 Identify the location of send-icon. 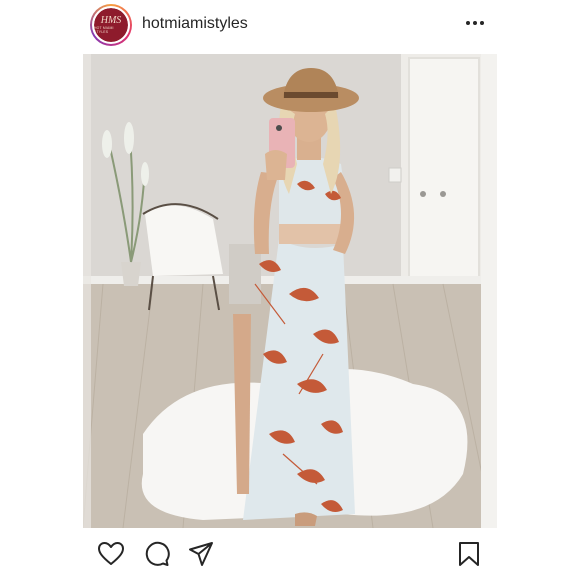
(201, 554).